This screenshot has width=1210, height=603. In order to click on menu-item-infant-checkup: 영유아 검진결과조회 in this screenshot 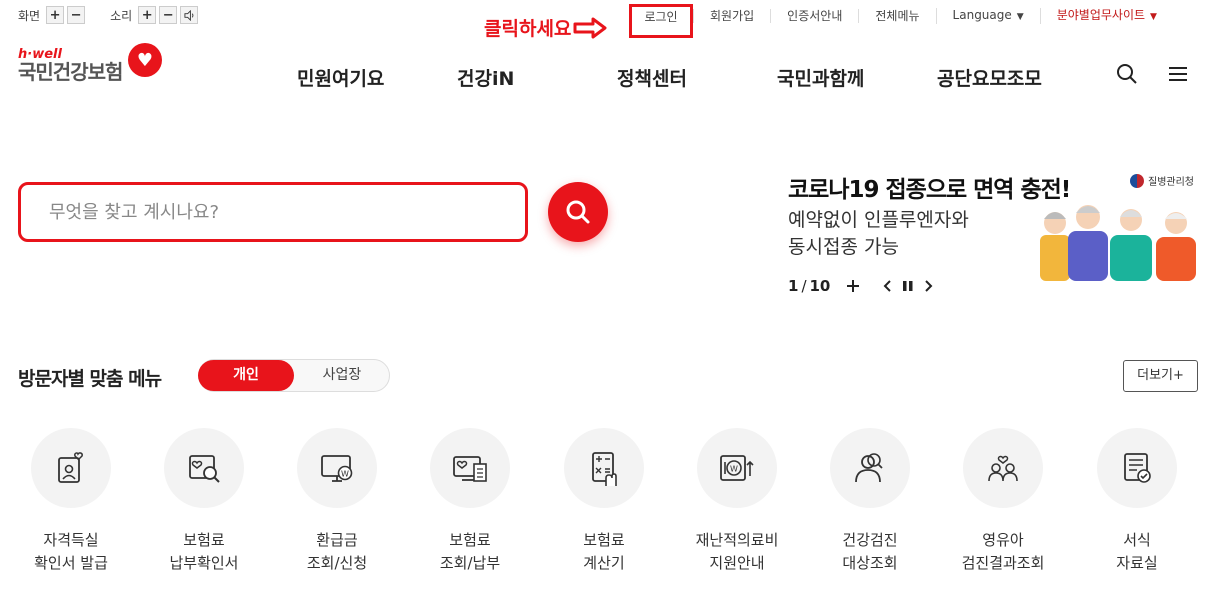, I will do `click(1003, 500)`.